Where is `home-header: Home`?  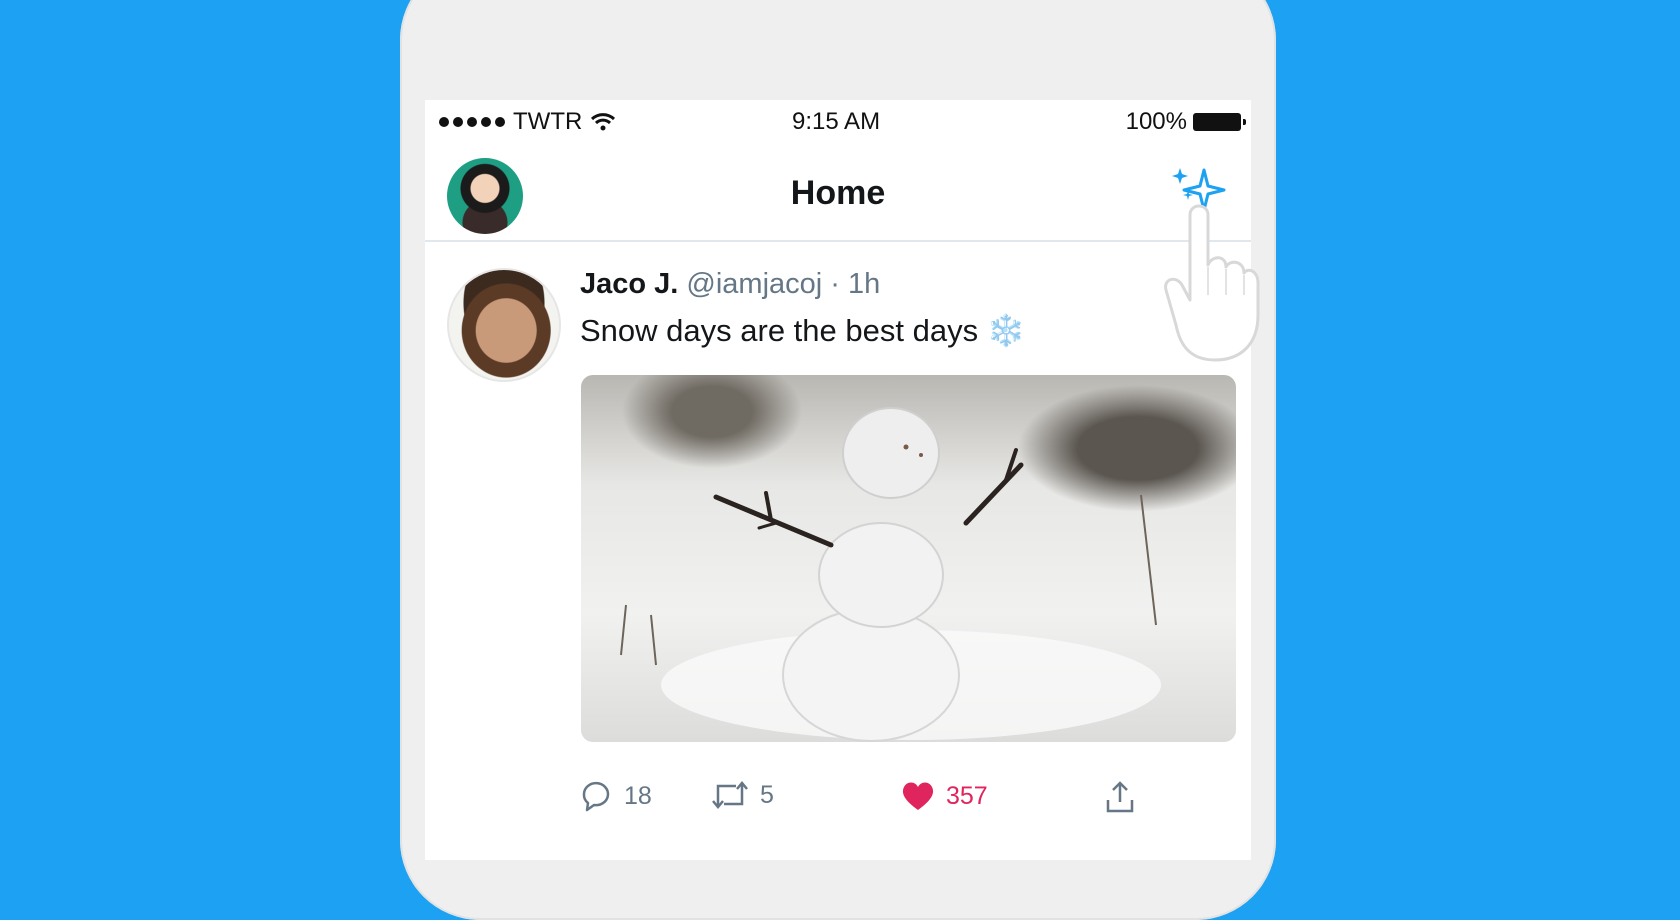 home-header: Home is located at coordinates (838, 191).